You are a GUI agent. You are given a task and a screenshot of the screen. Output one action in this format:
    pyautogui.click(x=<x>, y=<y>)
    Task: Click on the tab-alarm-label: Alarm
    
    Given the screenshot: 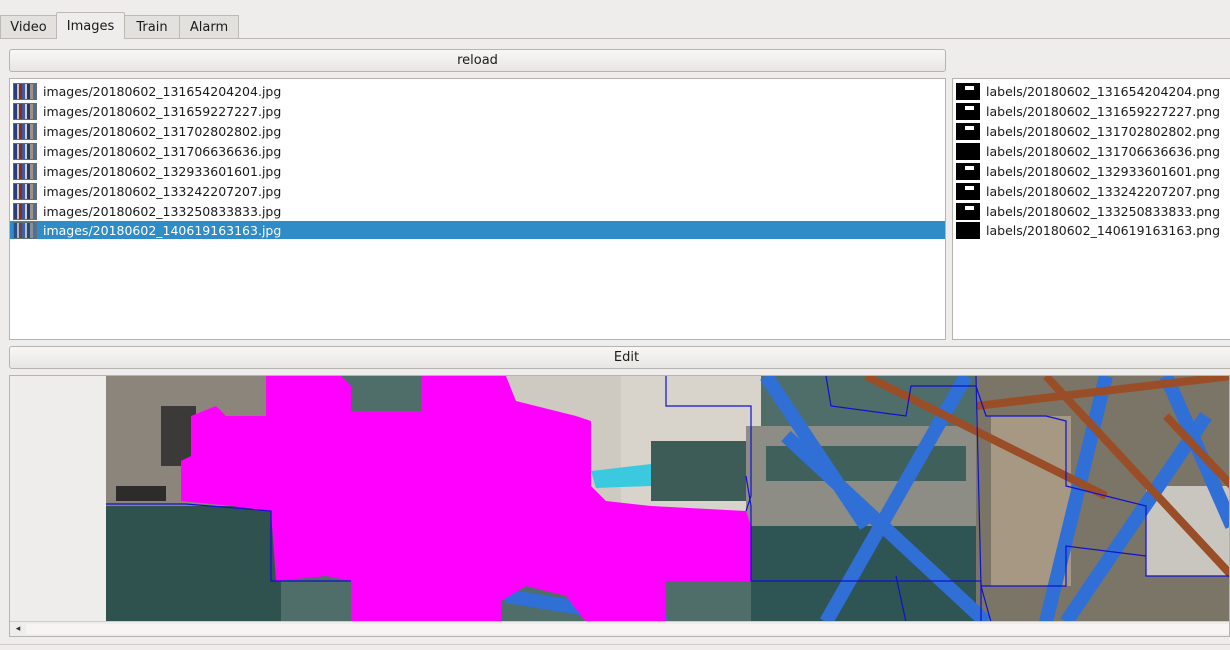 What is the action you would take?
    pyautogui.click(x=209, y=27)
    